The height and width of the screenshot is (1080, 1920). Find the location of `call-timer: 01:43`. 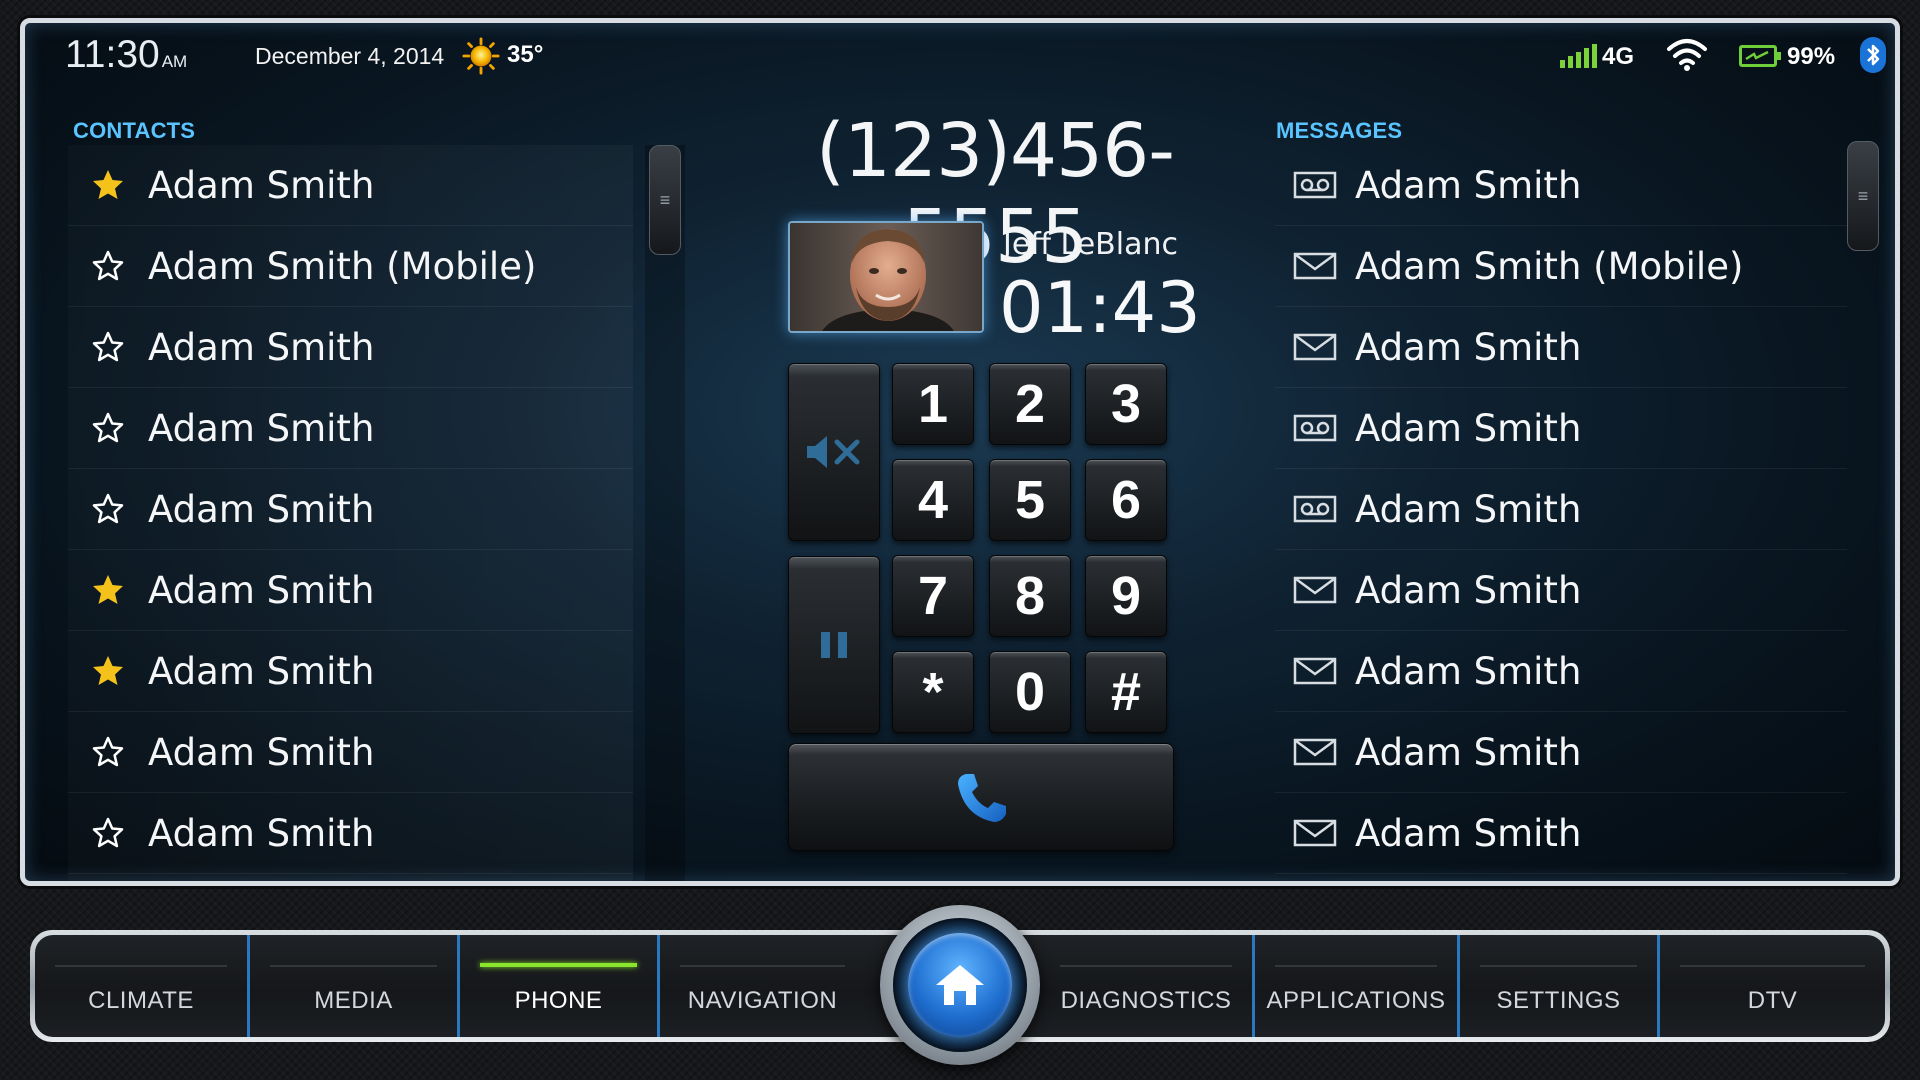

call-timer: 01:43 is located at coordinates (1100, 308).